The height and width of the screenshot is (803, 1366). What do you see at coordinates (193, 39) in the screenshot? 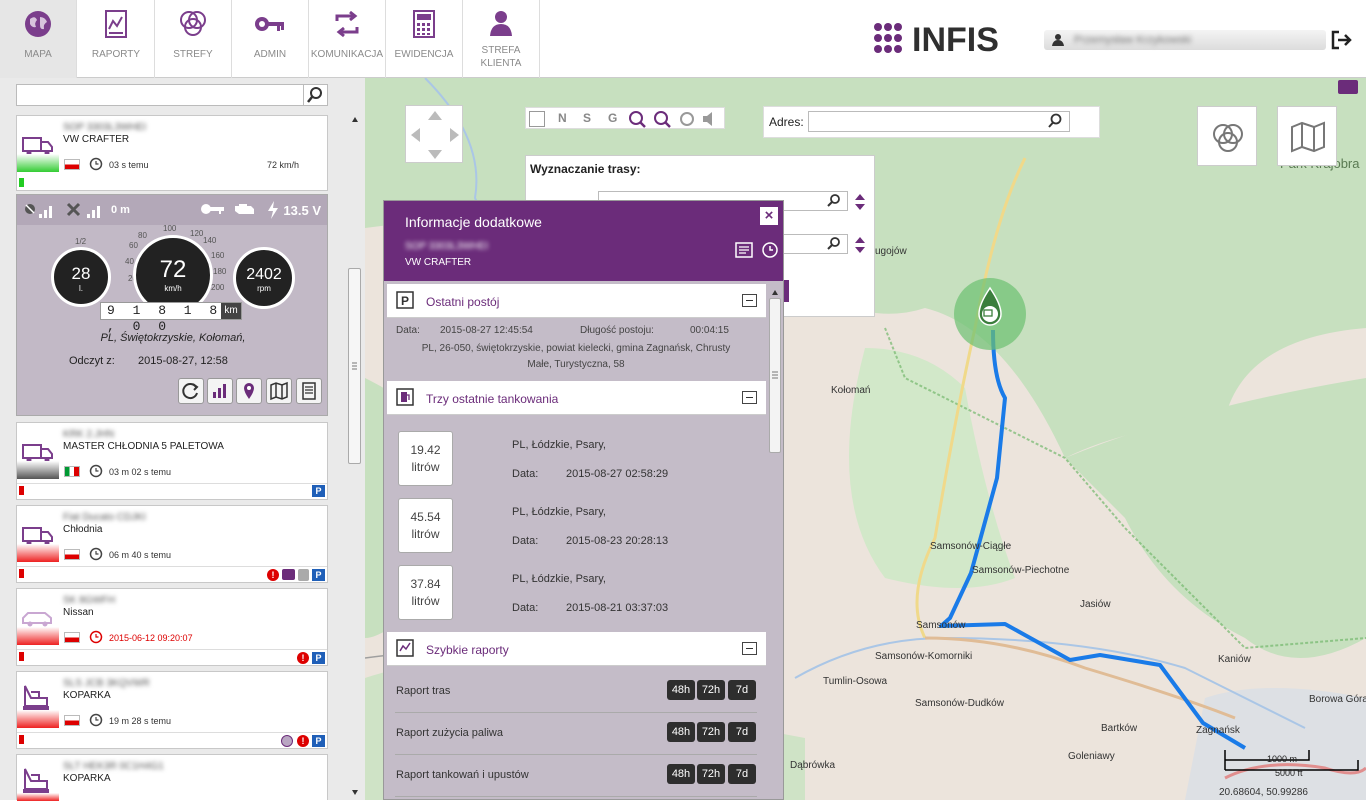
I see `nav-strefy: STREFY` at bounding box center [193, 39].